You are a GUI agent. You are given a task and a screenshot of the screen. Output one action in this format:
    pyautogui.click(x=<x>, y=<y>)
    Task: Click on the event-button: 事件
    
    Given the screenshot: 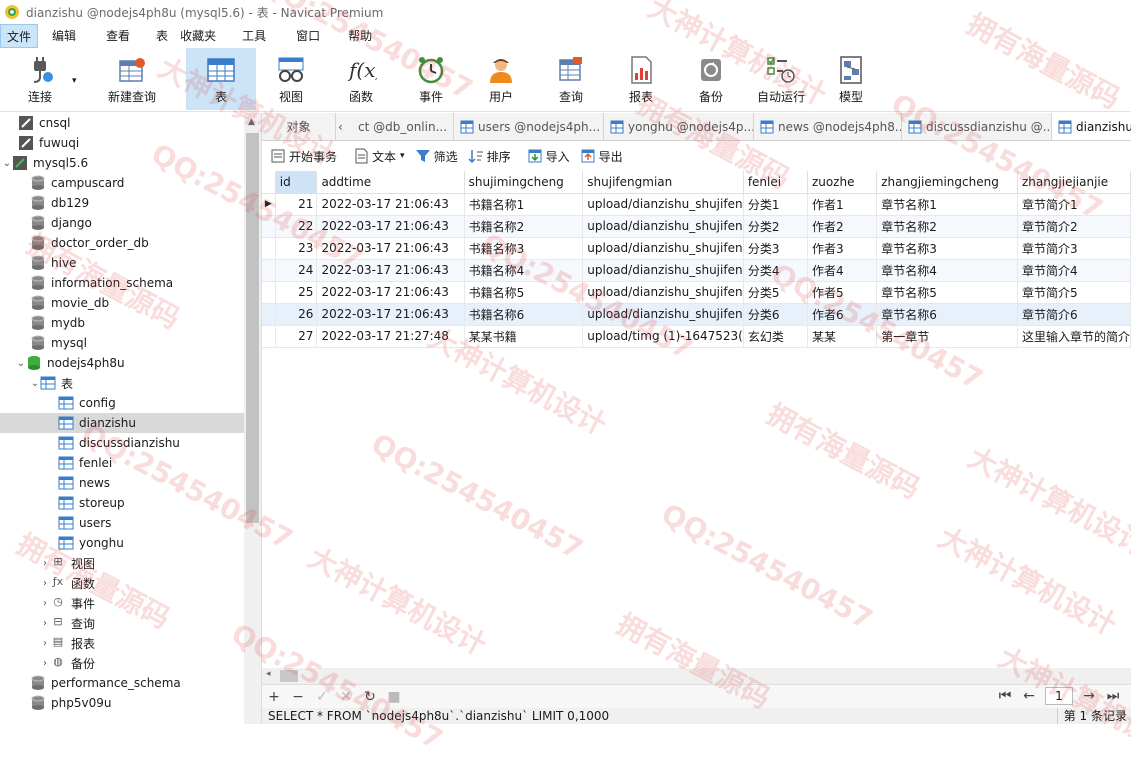 What is the action you would take?
    pyautogui.click(x=431, y=79)
    